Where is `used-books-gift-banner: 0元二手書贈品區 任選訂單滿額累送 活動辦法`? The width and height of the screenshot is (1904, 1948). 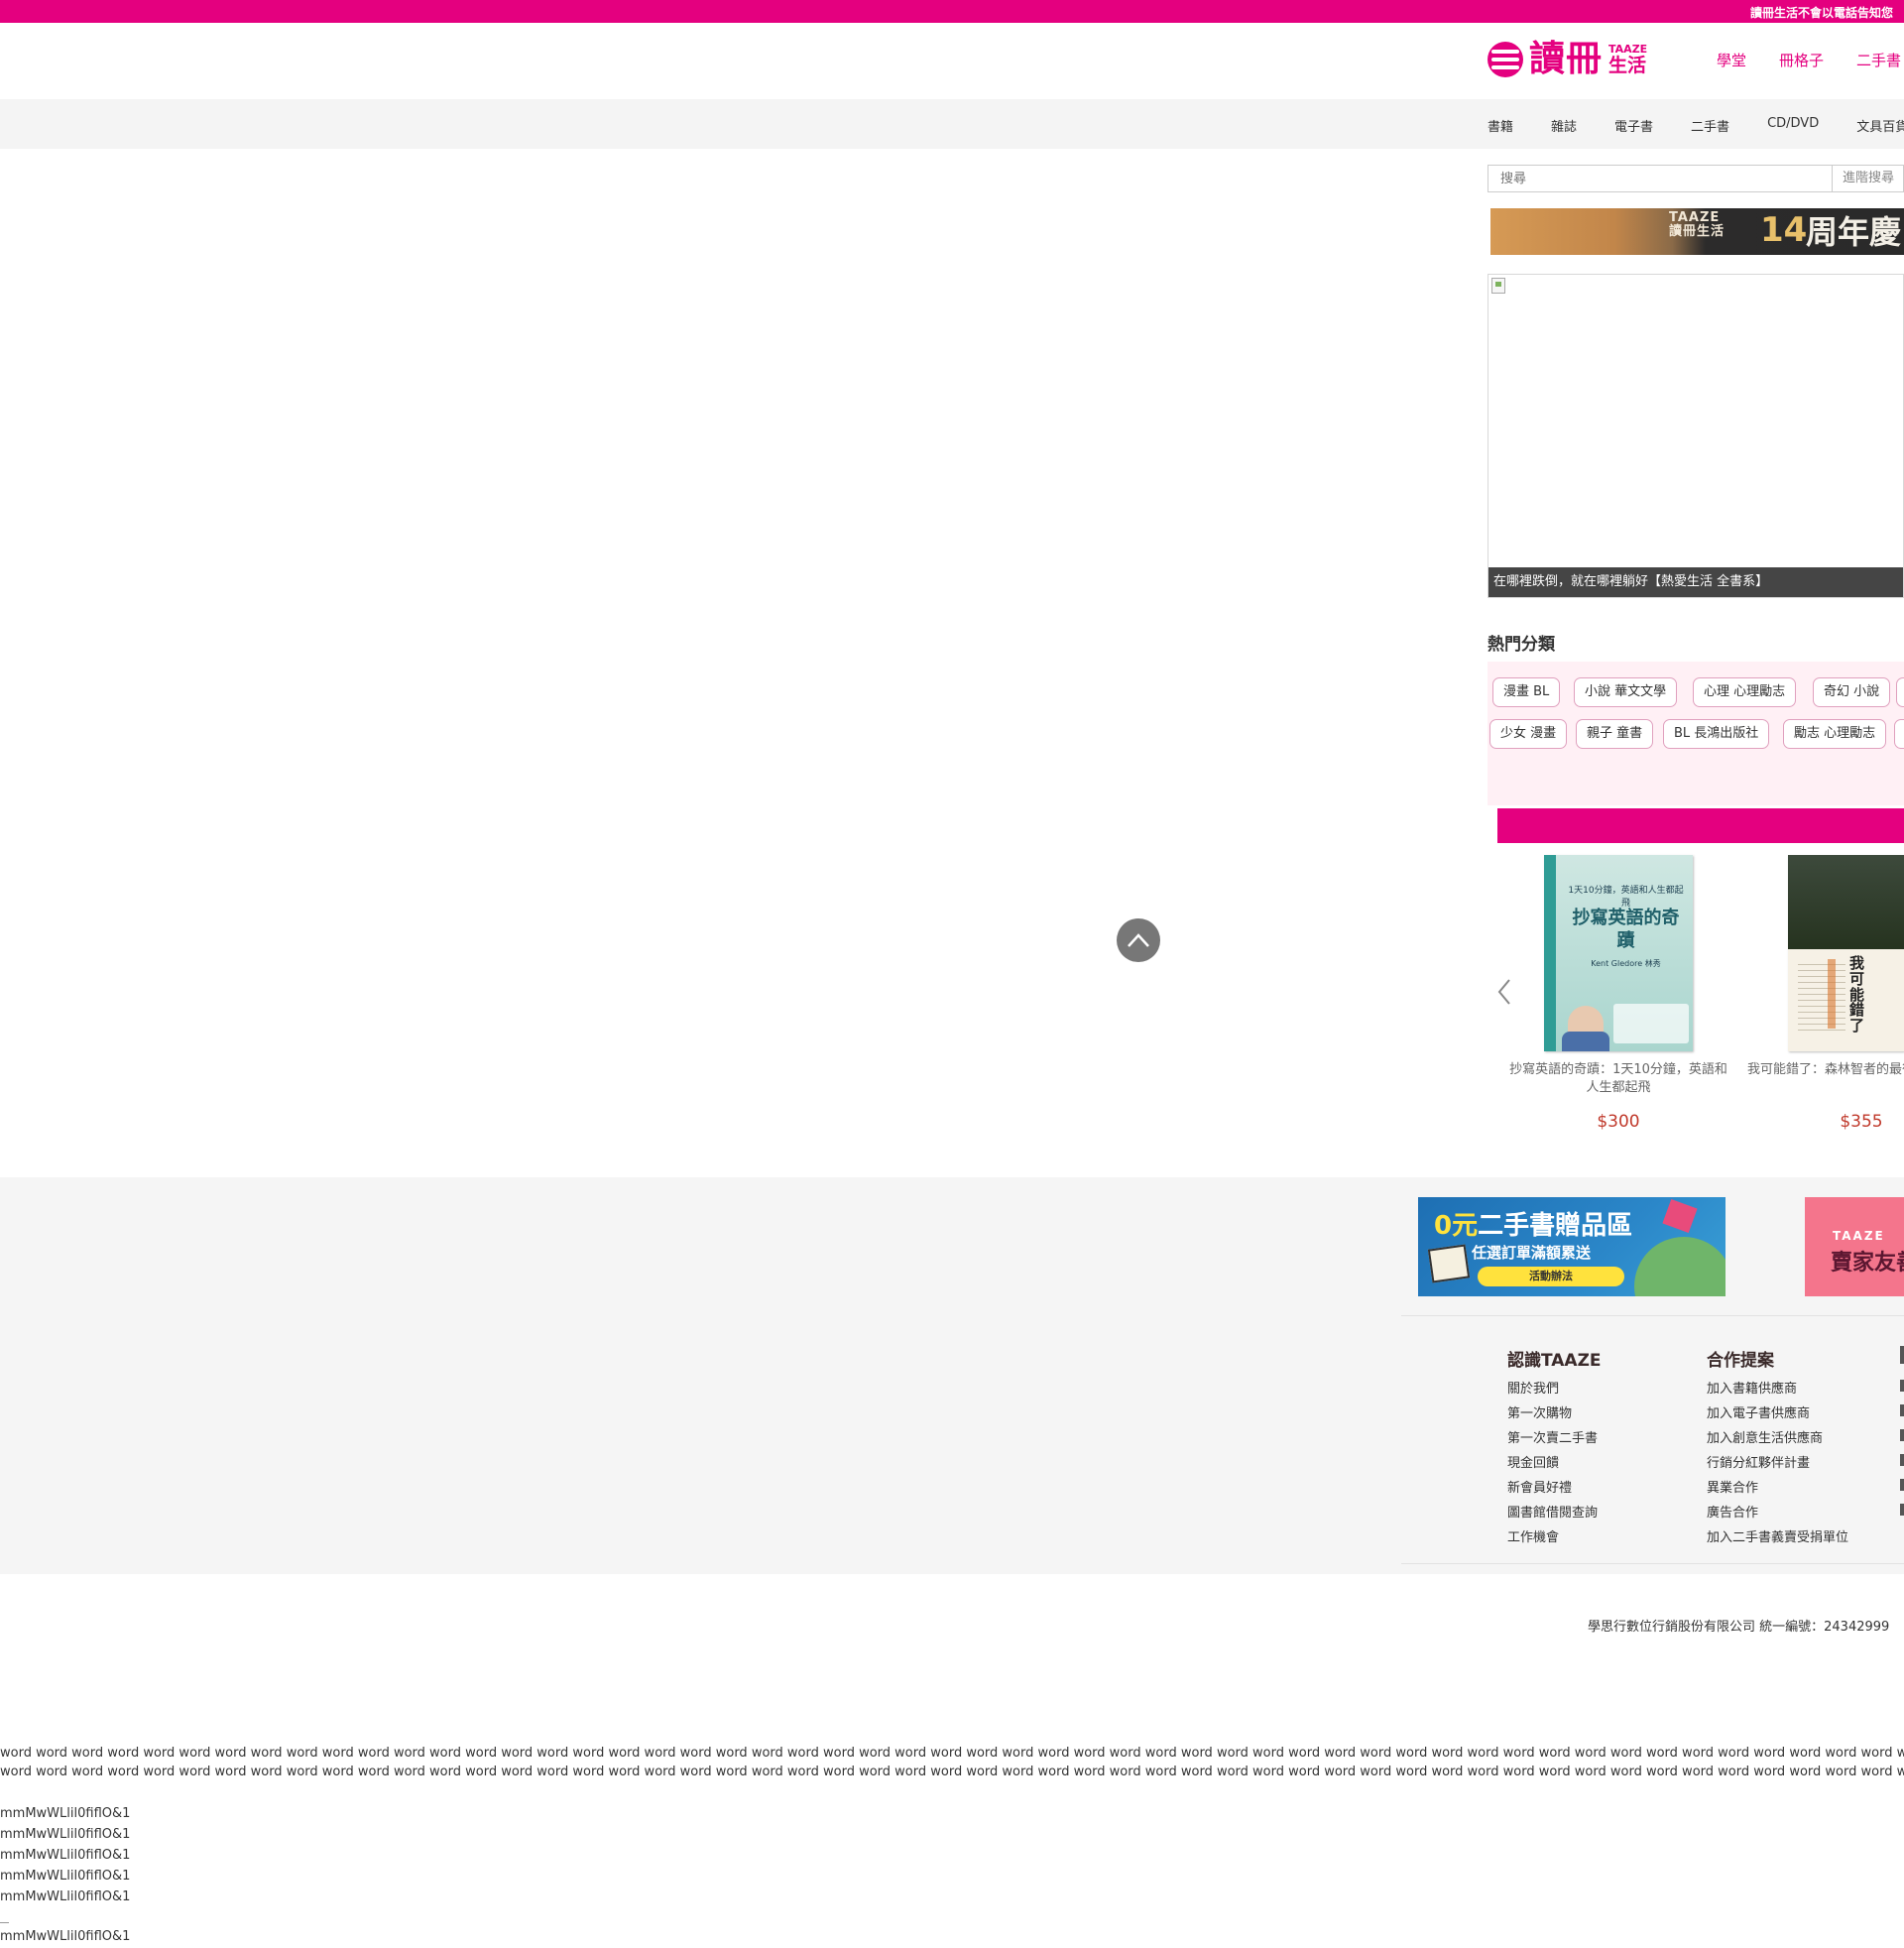
used-books-gift-banner: 0元二手書贈品區 任選訂單滿額累送 活動辦法 is located at coordinates (1572, 1246).